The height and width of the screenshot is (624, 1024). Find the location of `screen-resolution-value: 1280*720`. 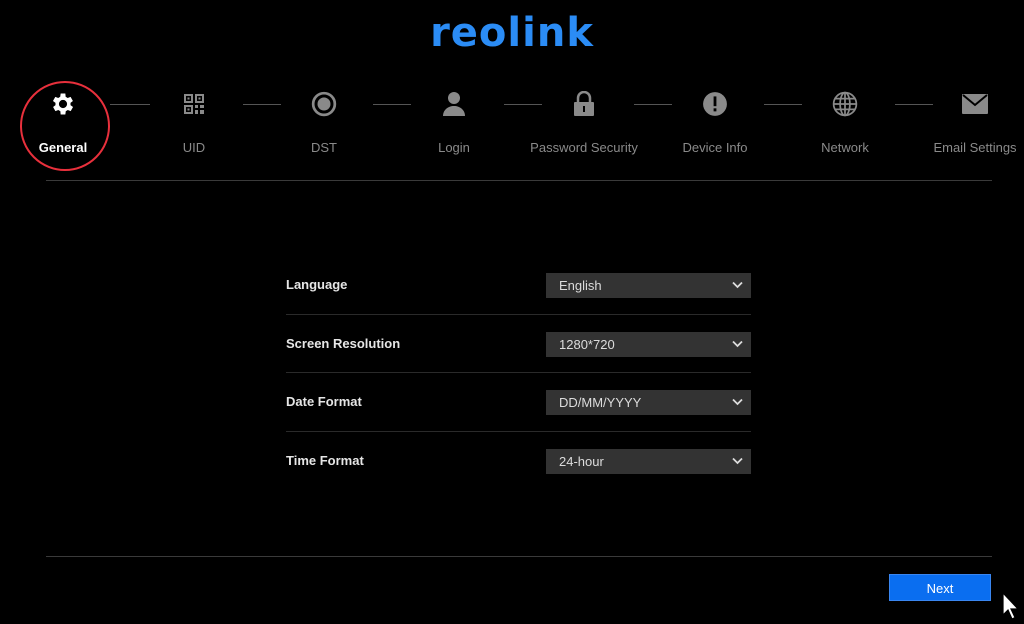

screen-resolution-value: 1280*720 is located at coordinates (587, 344).